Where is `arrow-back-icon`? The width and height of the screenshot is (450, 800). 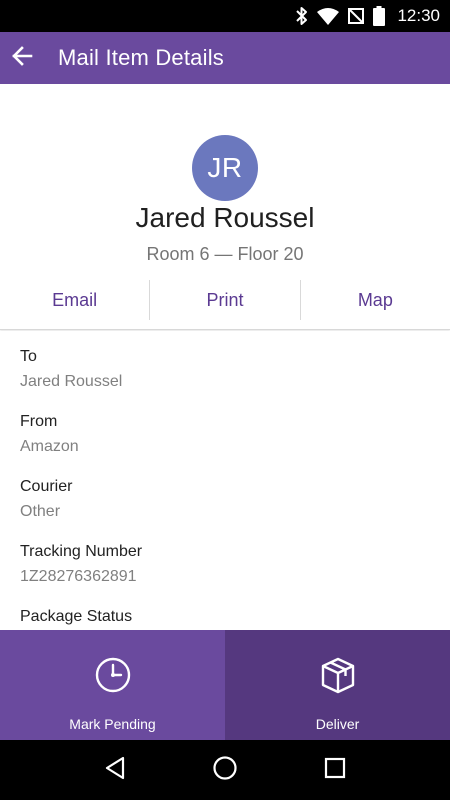 arrow-back-icon is located at coordinates (22, 58).